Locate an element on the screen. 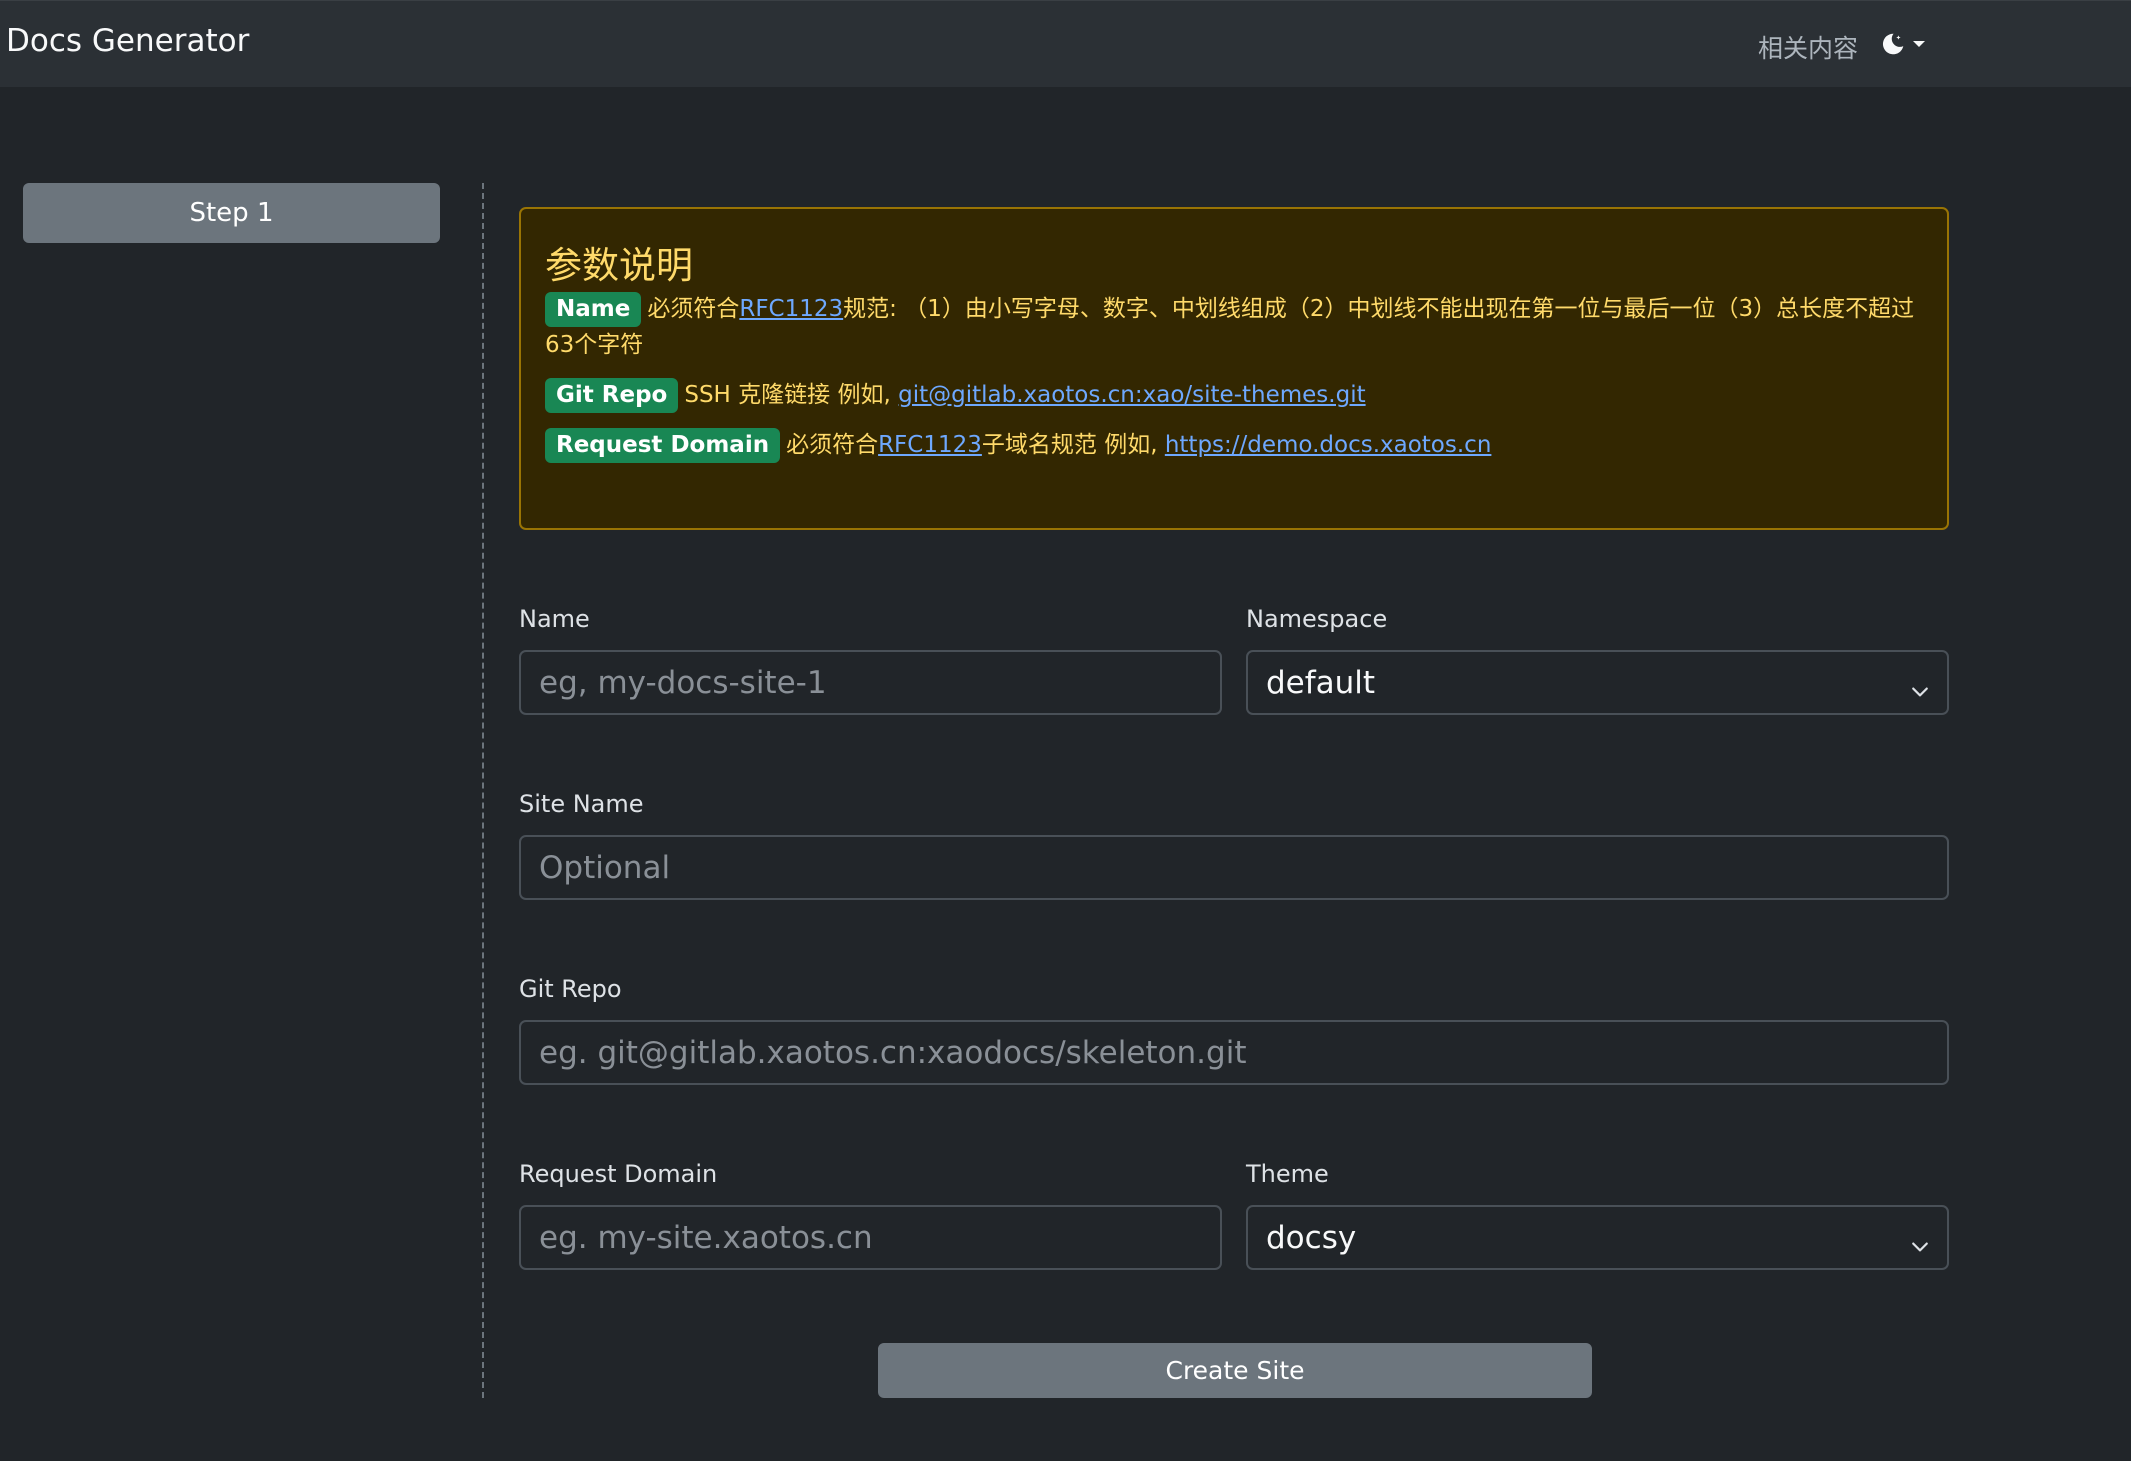 This screenshot has height=1461, width=2131. git-repo-label: Git Repo is located at coordinates (570, 989).